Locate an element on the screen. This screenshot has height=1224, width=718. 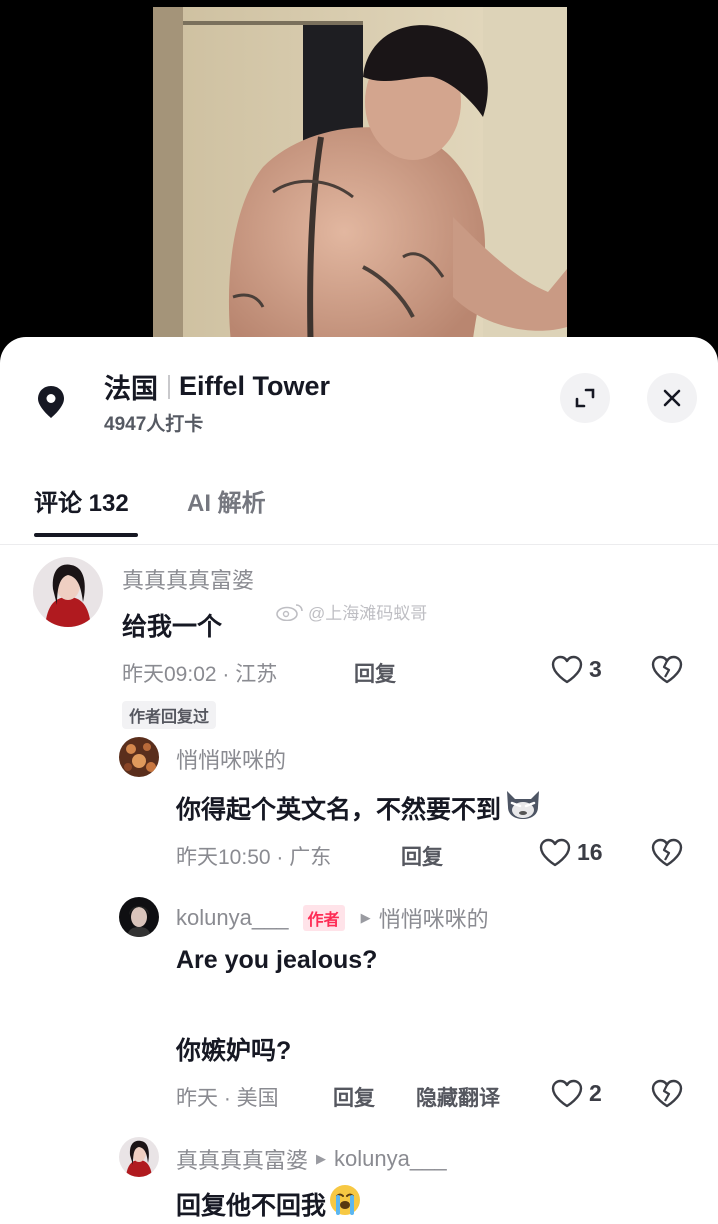
location-title: 法国 Eiffel Tower is located at coordinates (217, 386).